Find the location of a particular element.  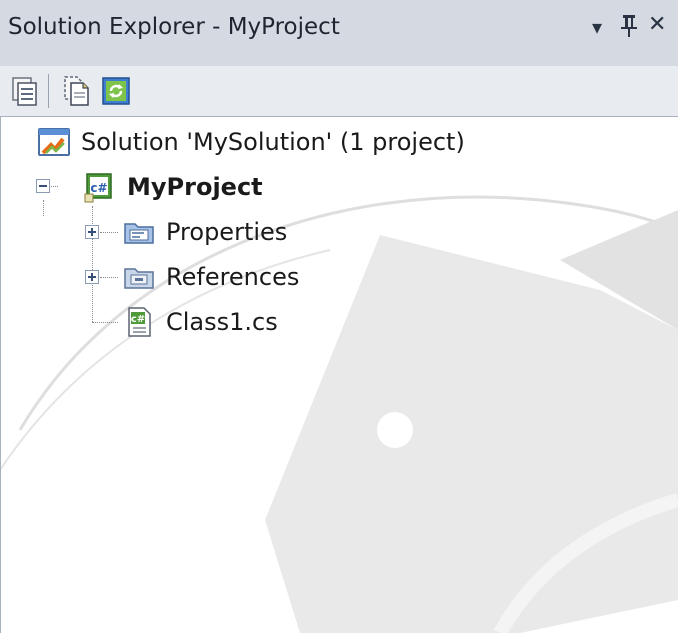

project-collapse-toggle is located at coordinates (43, 186).